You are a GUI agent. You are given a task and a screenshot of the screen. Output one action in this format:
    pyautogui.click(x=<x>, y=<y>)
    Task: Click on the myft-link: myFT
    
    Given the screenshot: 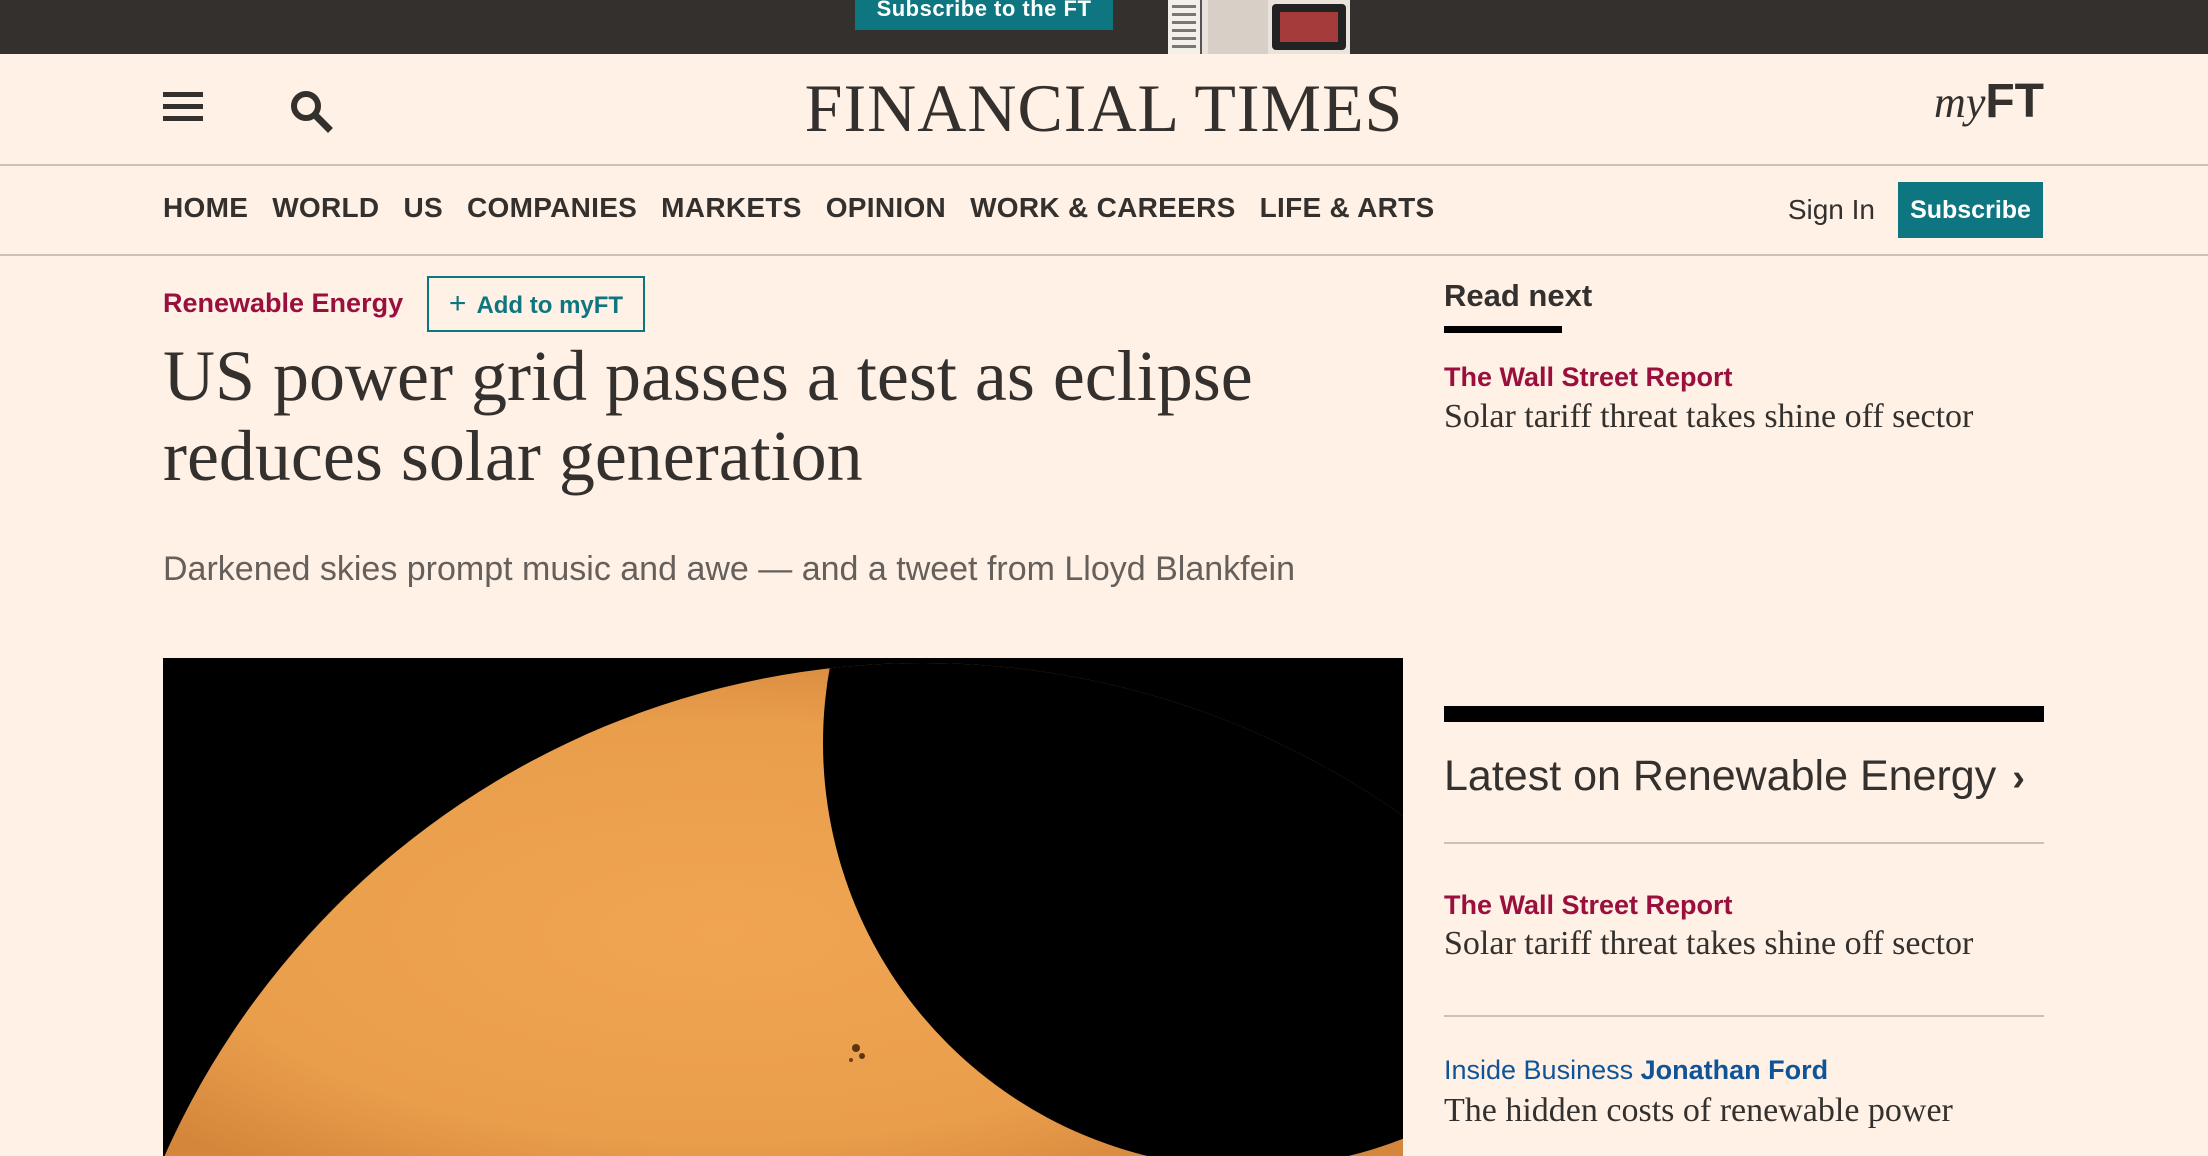 What is the action you would take?
    pyautogui.click(x=1989, y=101)
    